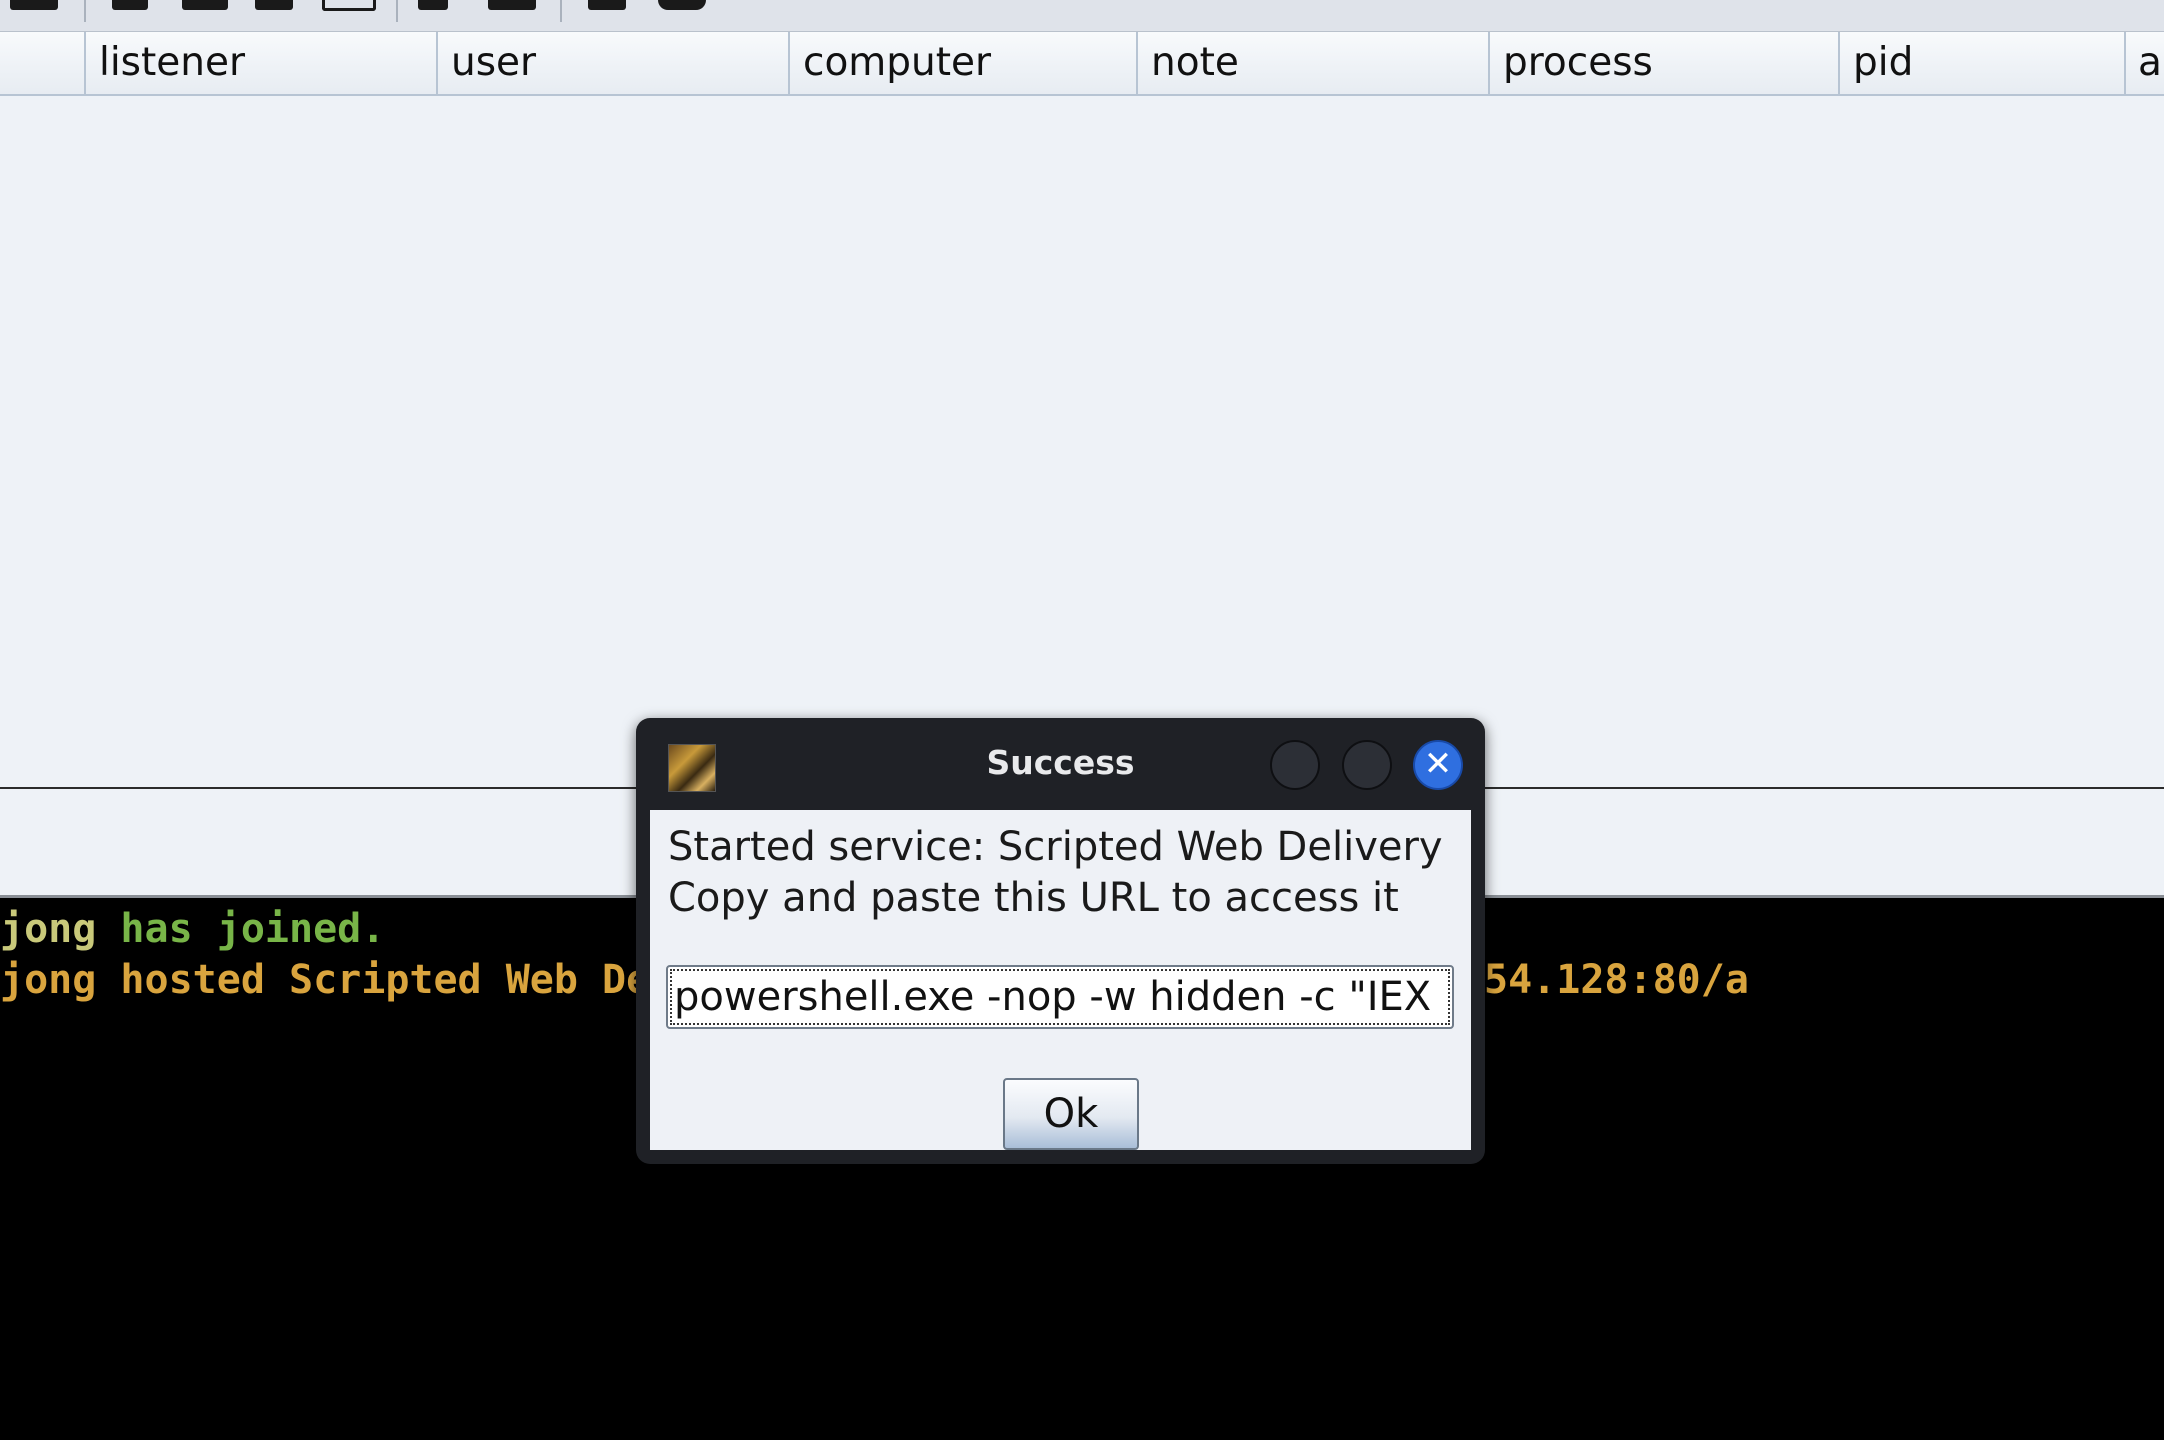 The height and width of the screenshot is (1440, 2164). Describe the element at coordinates (1055, 847) in the screenshot. I see `dialog-message-line1: Started service: Scripted Web Delivery` at that location.